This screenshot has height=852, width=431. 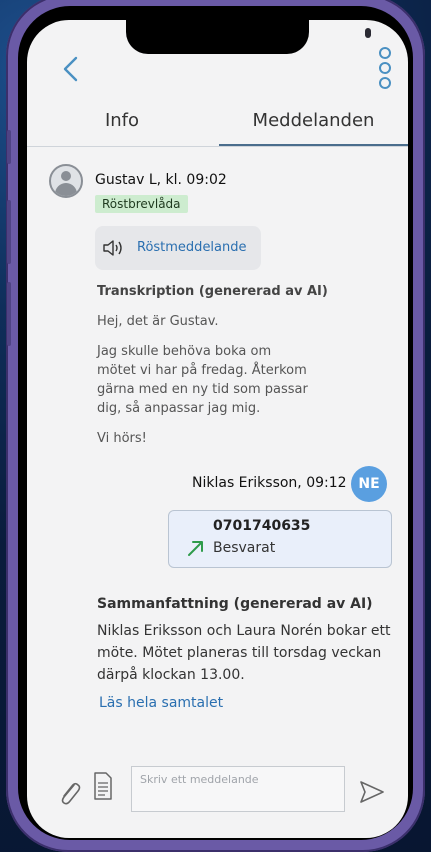 What do you see at coordinates (122, 126) in the screenshot?
I see `tab-info: Info` at bounding box center [122, 126].